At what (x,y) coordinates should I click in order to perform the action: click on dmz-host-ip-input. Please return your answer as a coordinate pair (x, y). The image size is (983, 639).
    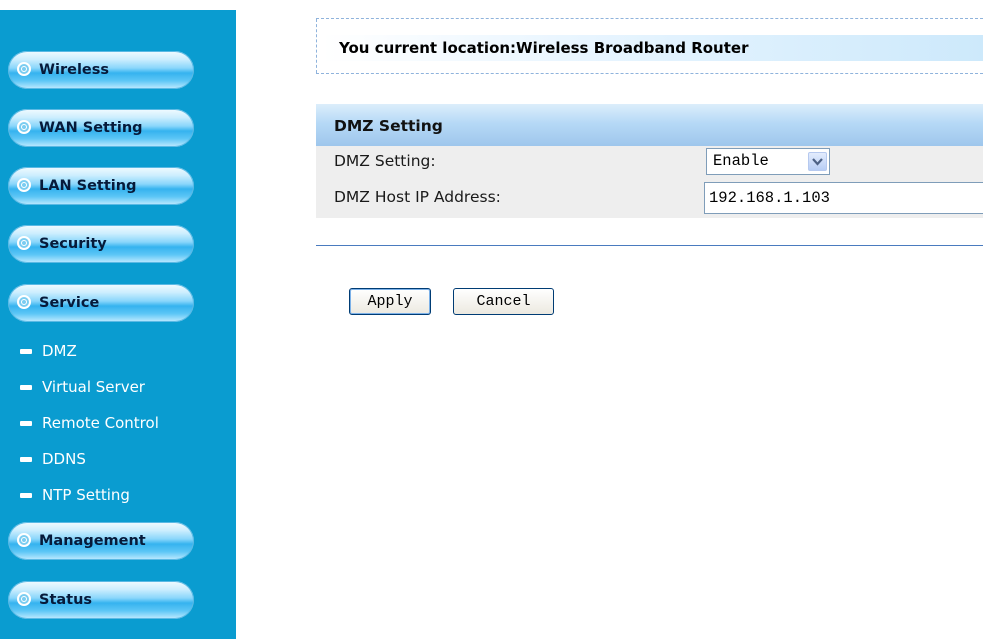
    Looking at the image, I should click on (843, 198).